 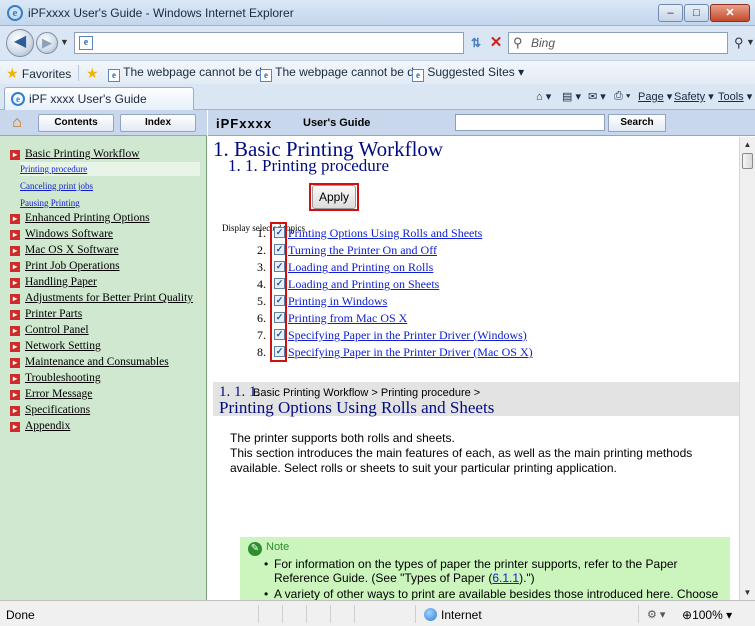 What do you see at coordinates (655, 96) in the screenshot?
I see `page-menu: Page ▾` at bounding box center [655, 96].